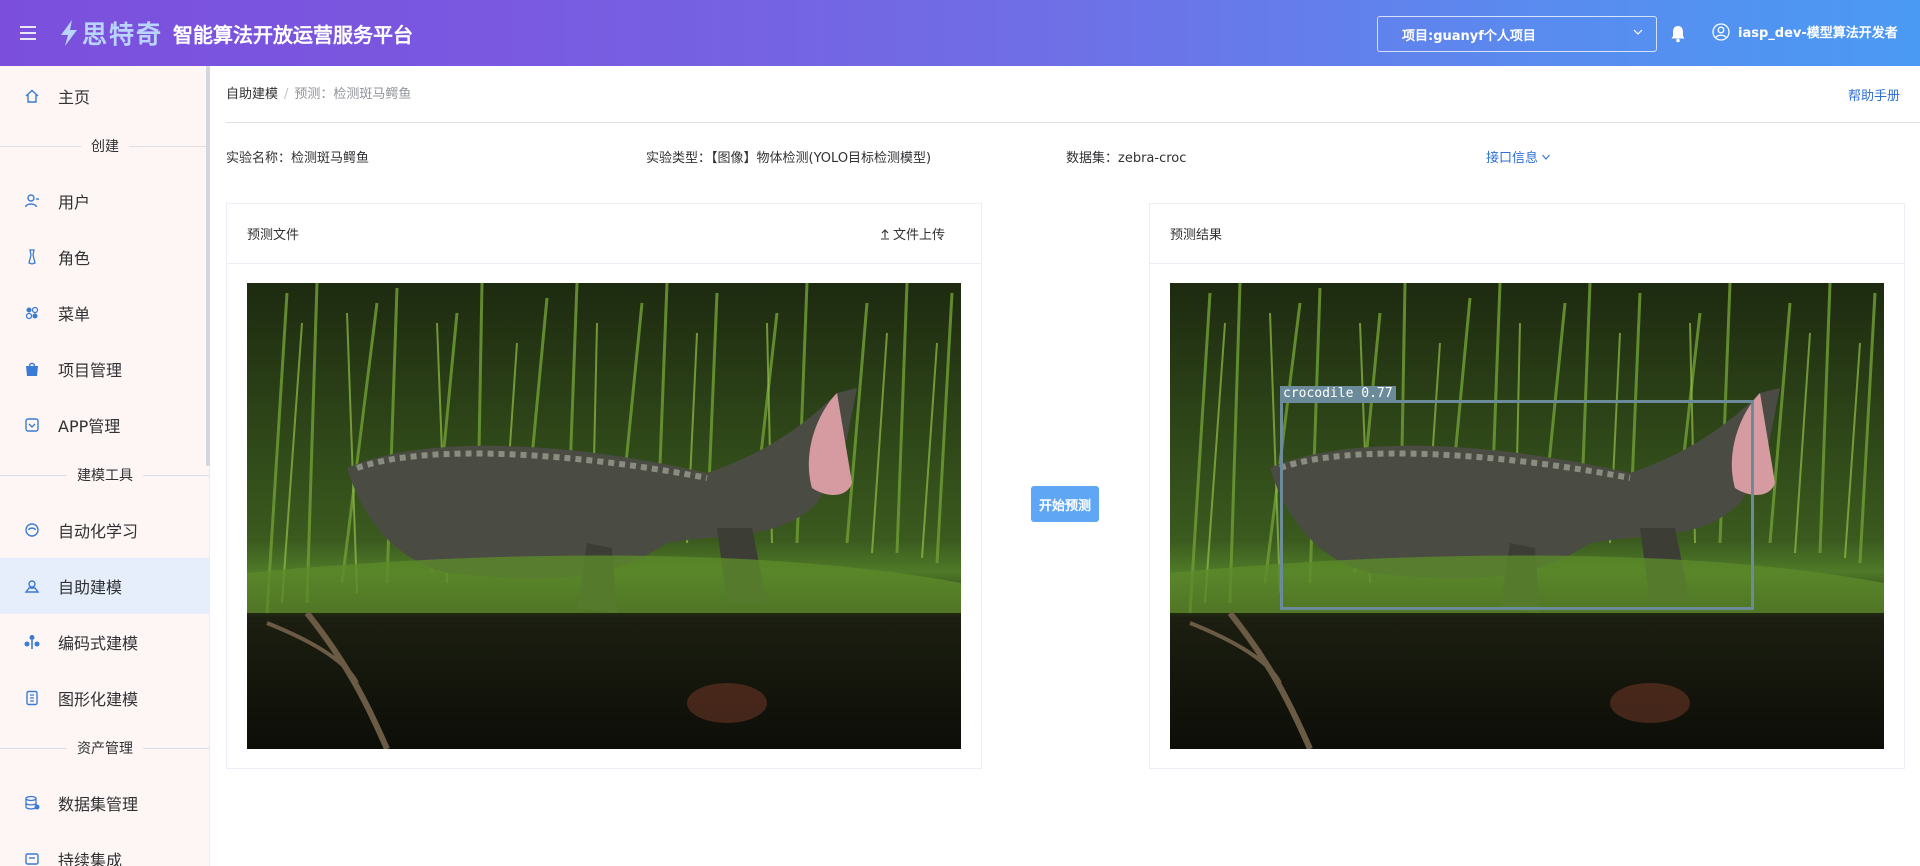 This screenshot has height=866, width=1920. I want to click on sidebar-item-graph-modeling: 图形化建模, so click(104, 698).